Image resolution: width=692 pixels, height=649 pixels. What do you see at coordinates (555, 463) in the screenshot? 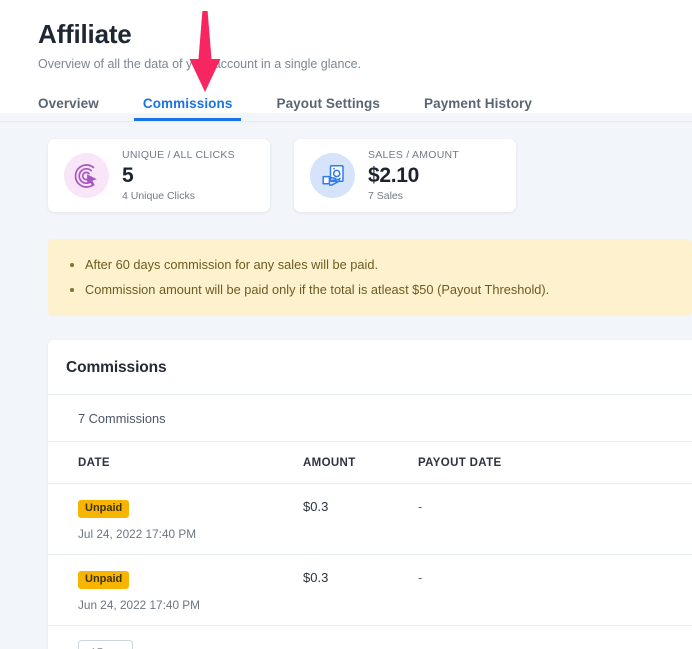
I see `column-header-payout-date: PAYOUT DATE` at bounding box center [555, 463].